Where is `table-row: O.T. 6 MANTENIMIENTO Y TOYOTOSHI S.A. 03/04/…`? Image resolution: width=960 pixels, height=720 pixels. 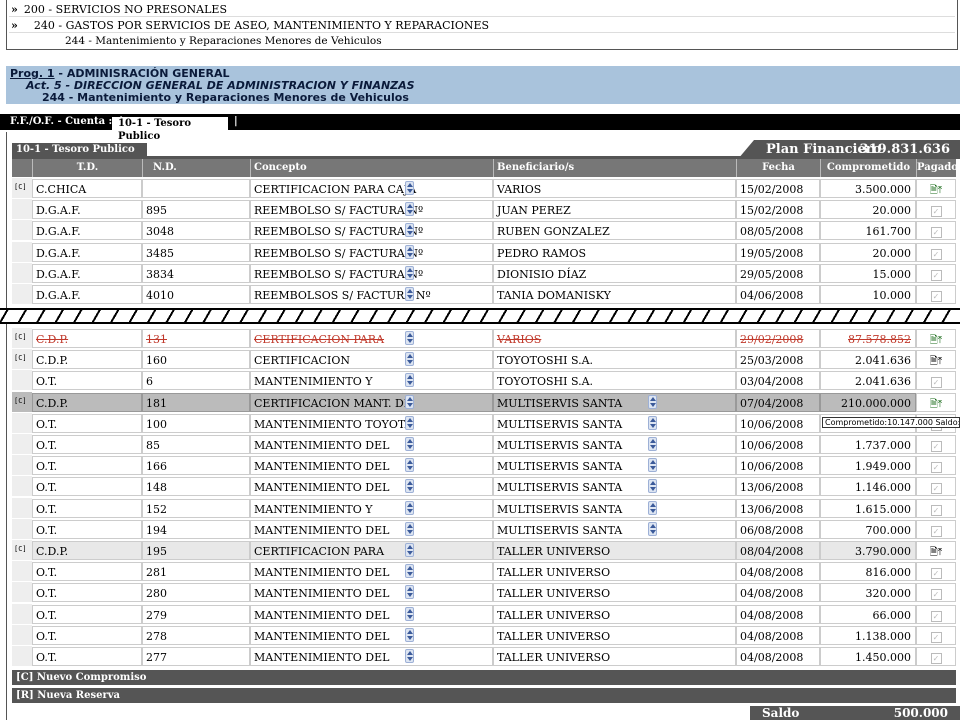
table-row: O.T. 6 MANTENIMIENTO Y TOYOTOSHI S.A. 03/04/… is located at coordinates (484, 380).